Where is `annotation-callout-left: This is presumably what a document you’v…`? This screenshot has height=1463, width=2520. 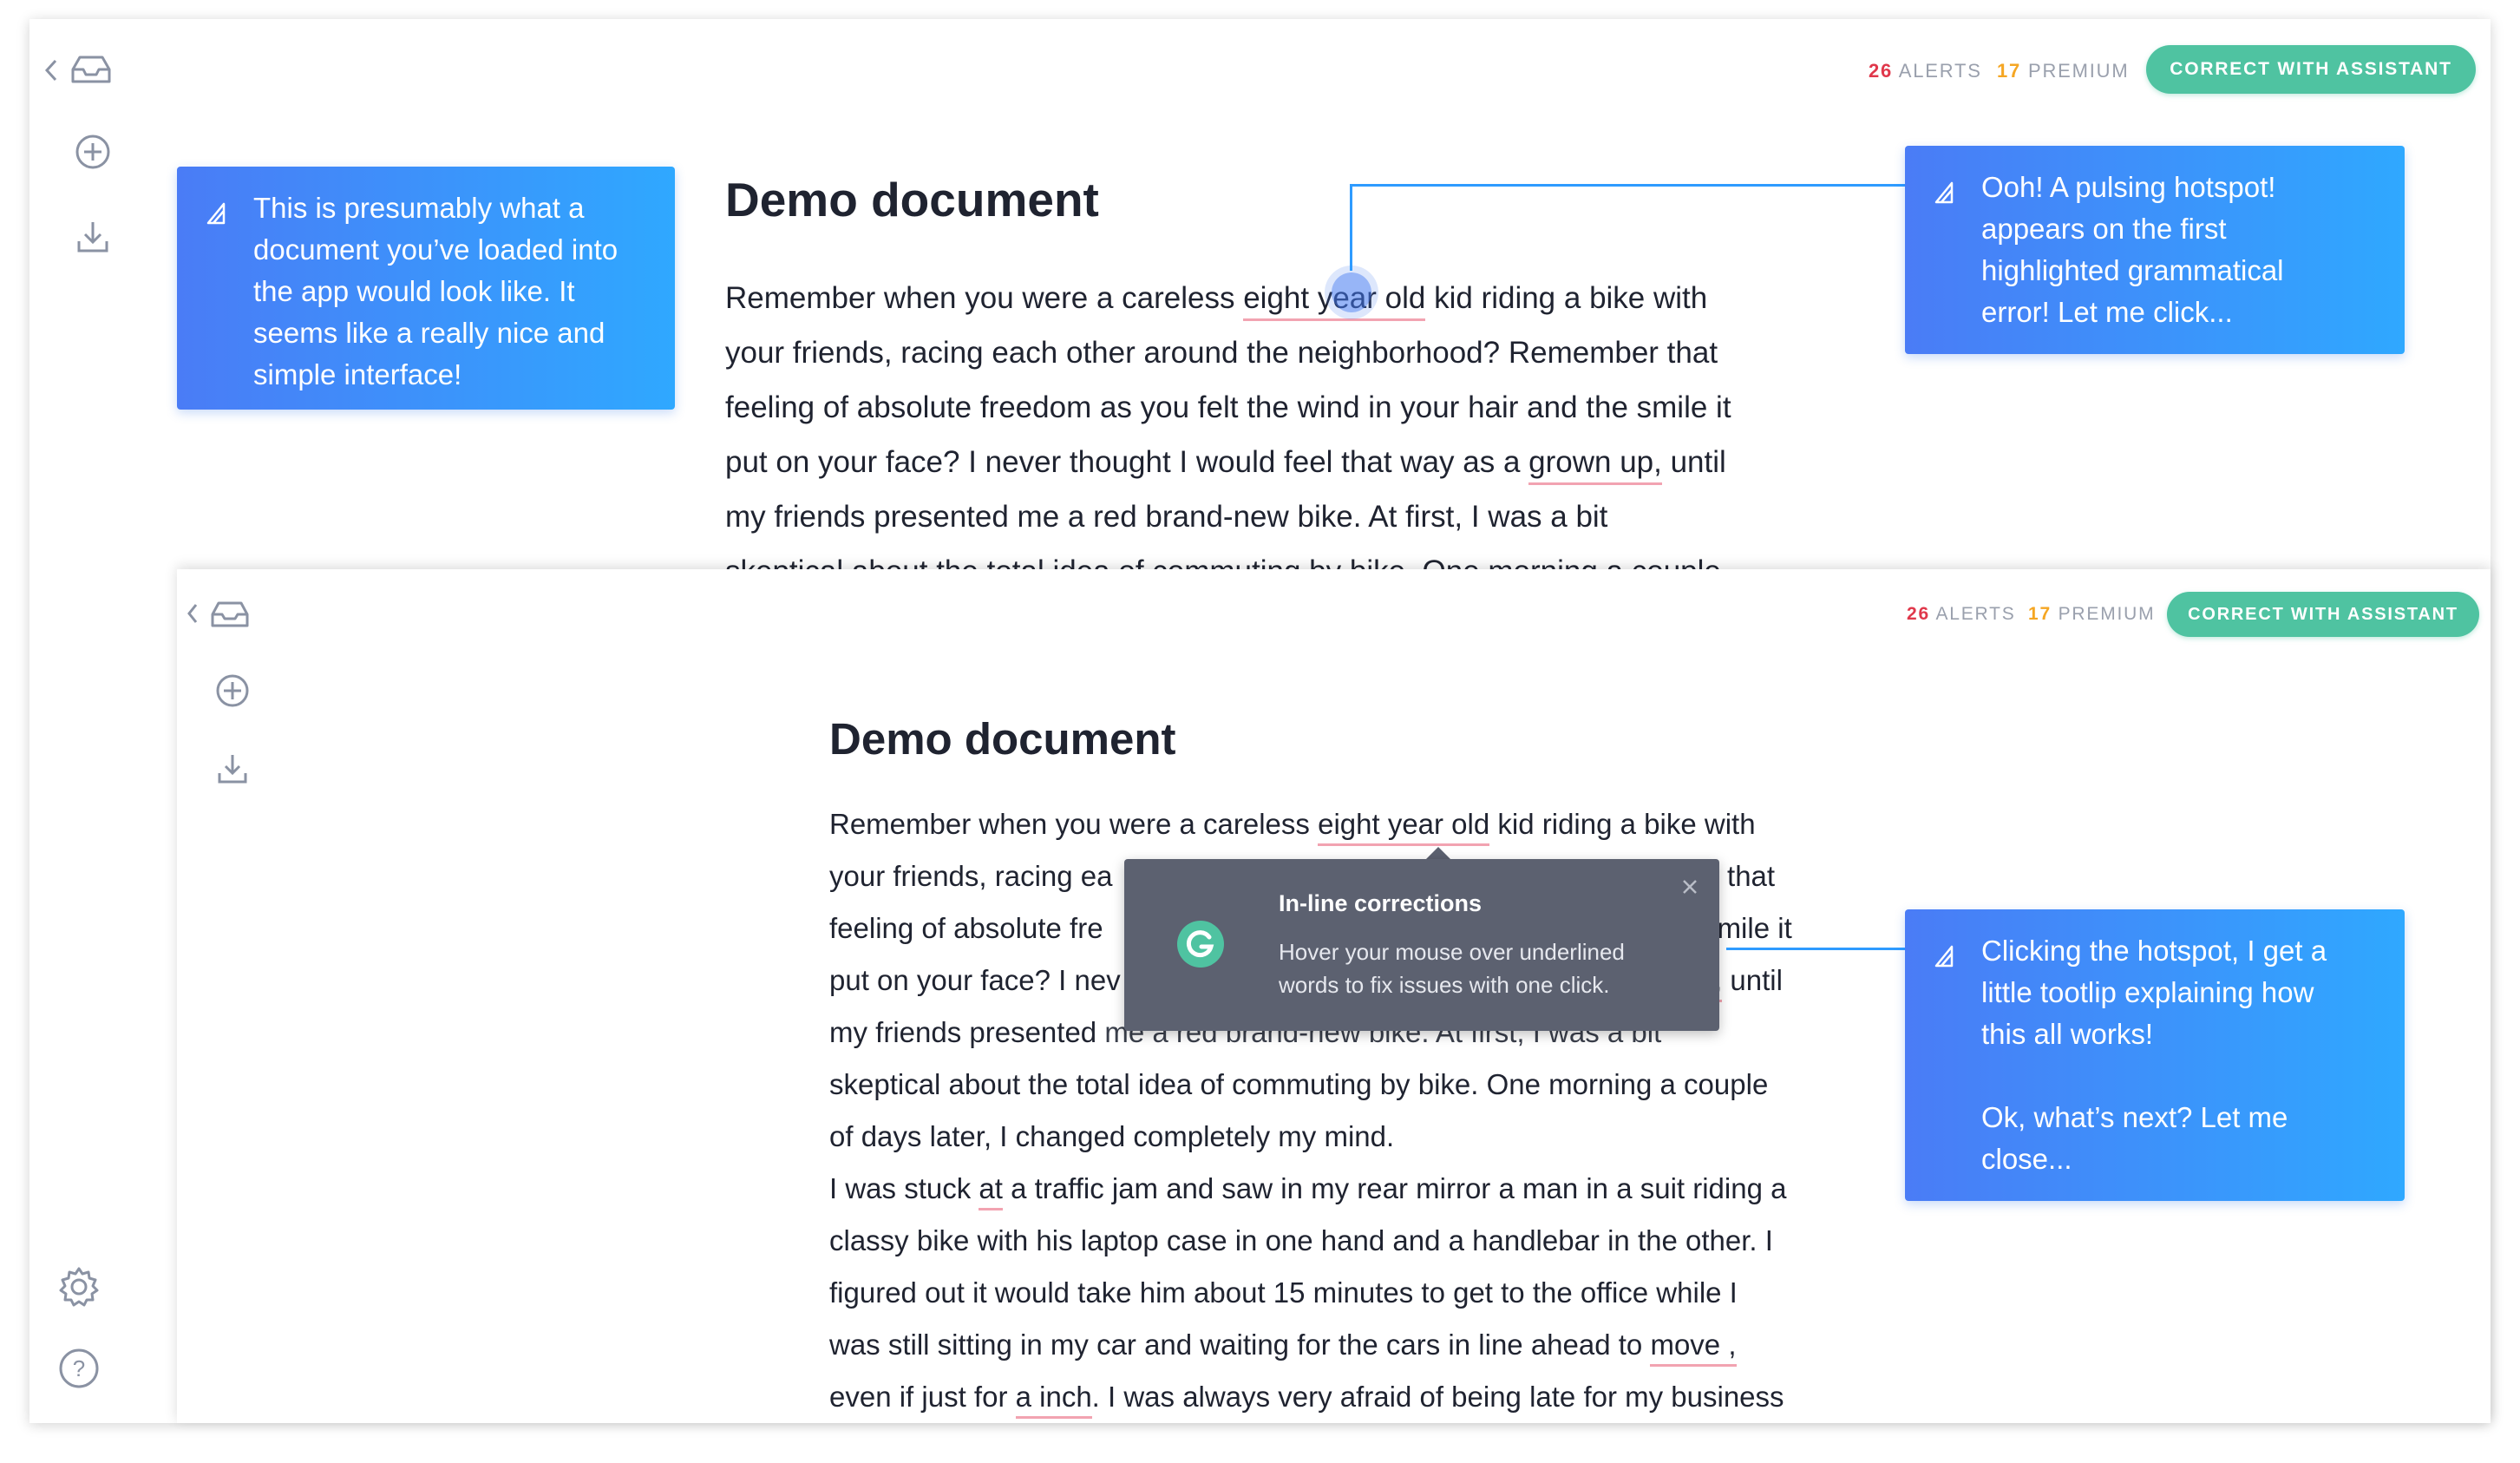 annotation-callout-left: This is presumably what a document you’v… is located at coordinates (426, 288).